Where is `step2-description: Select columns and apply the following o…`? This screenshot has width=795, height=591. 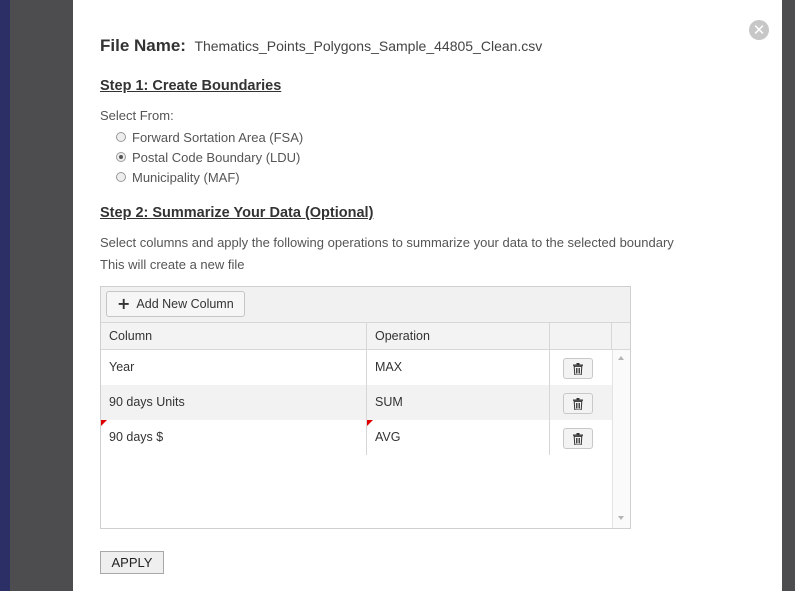 step2-description: Select columns and apply the following o… is located at coordinates (387, 242).